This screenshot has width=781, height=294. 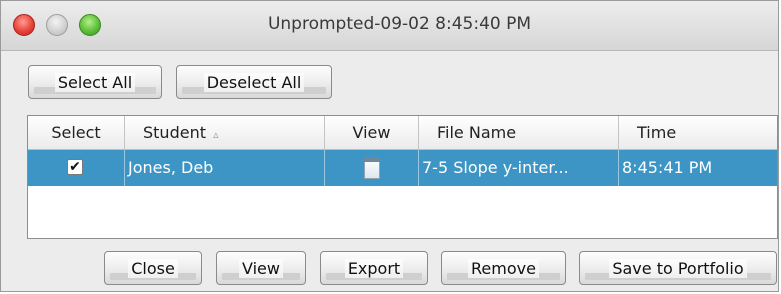 I want to click on save-to-portfolio-button: Save to Portfolio, so click(x=678, y=268).